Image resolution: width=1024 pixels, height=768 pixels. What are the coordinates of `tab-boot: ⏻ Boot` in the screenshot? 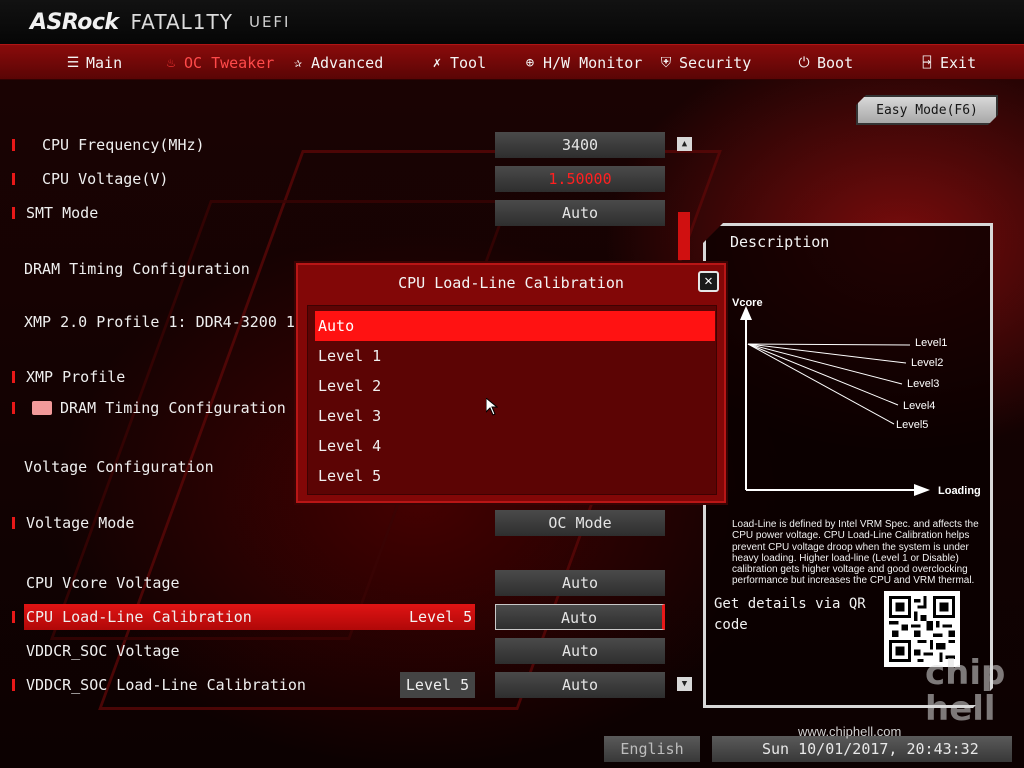 It's located at (825, 63).